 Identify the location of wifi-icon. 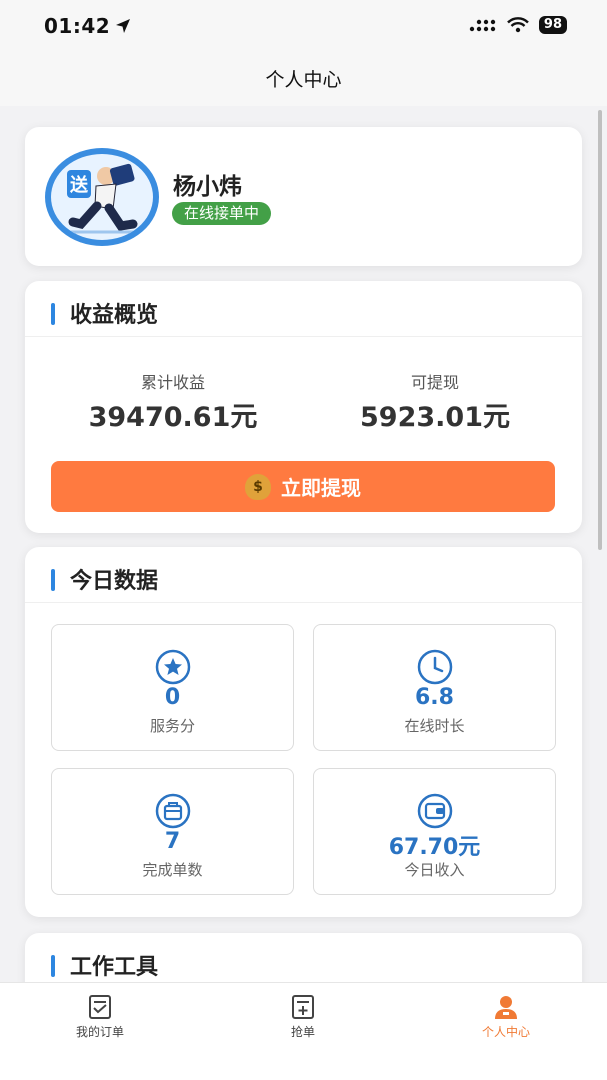
(518, 25).